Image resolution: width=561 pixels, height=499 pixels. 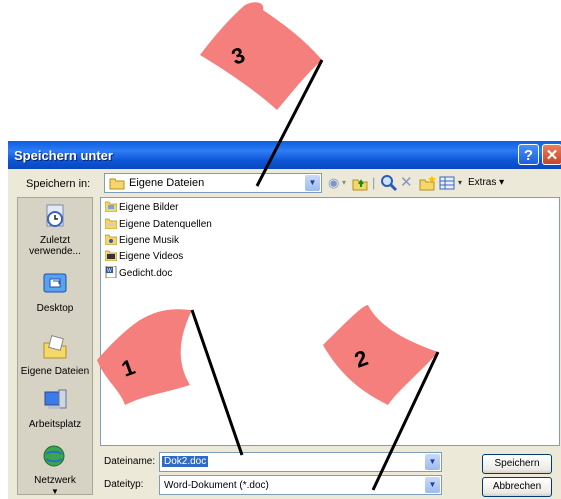 I want to click on svg-text: W, so click(x=109, y=271).